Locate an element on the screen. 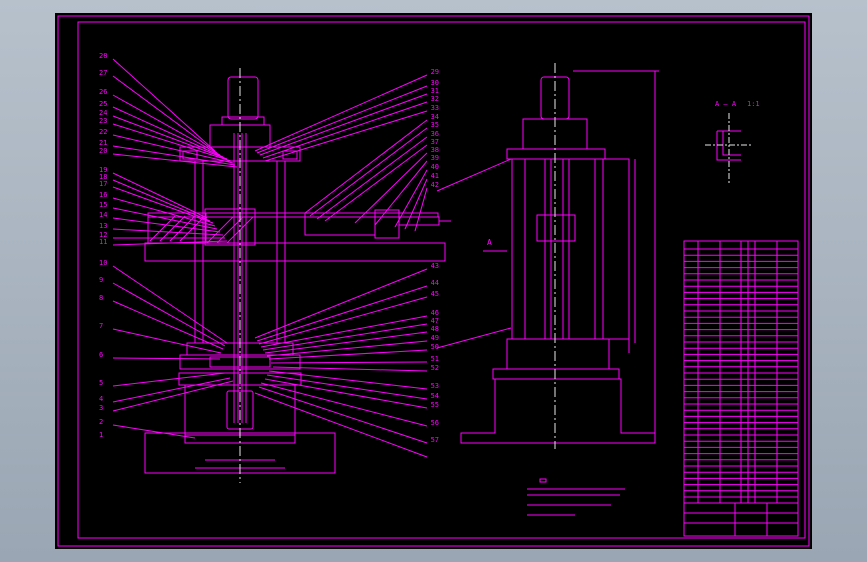  leader_labels_right-label: 55 is located at coordinates (435, 405).